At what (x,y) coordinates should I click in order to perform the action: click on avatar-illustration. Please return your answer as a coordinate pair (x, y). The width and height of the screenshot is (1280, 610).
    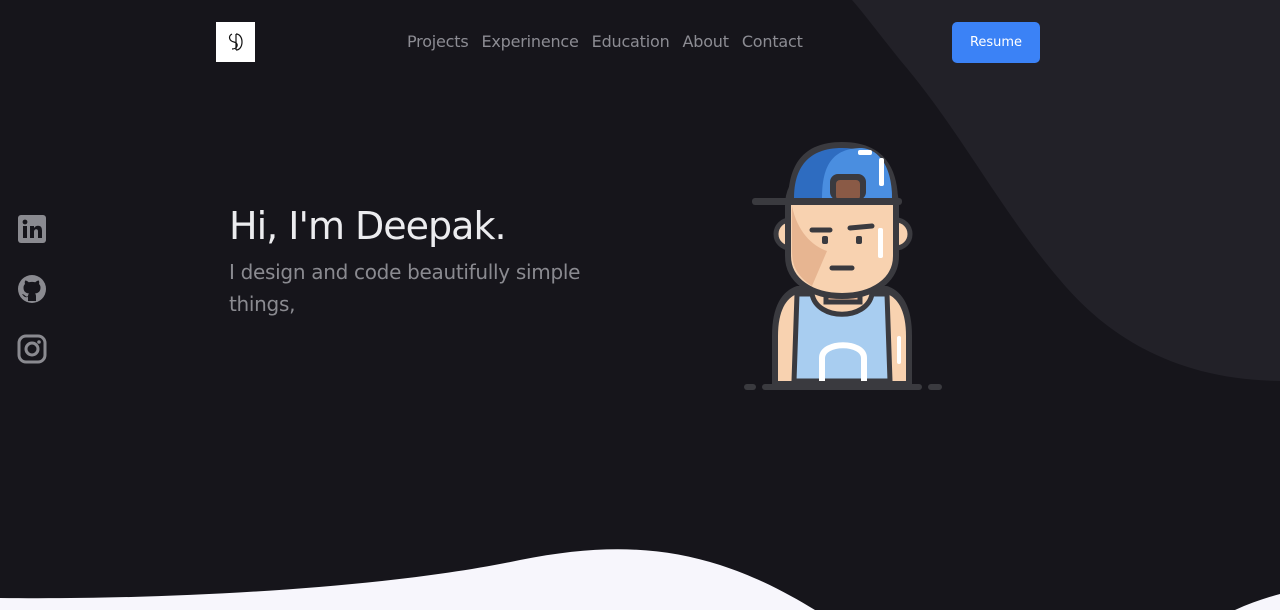
    Looking at the image, I should click on (843, 266).